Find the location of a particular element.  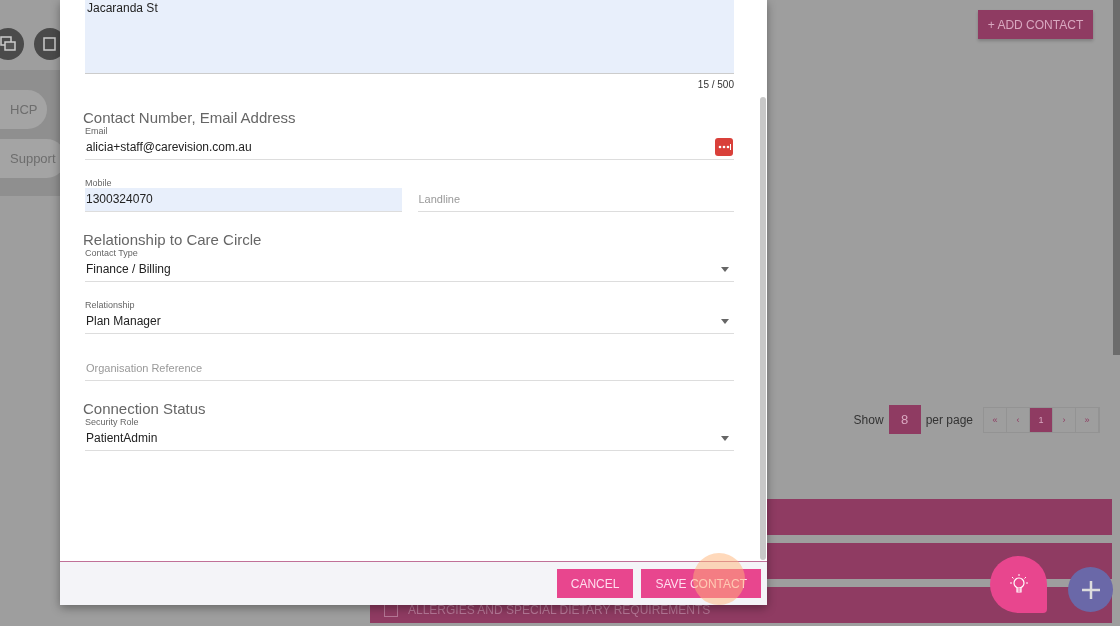

lightbulb-icon is located at coordinates (1018, 584).